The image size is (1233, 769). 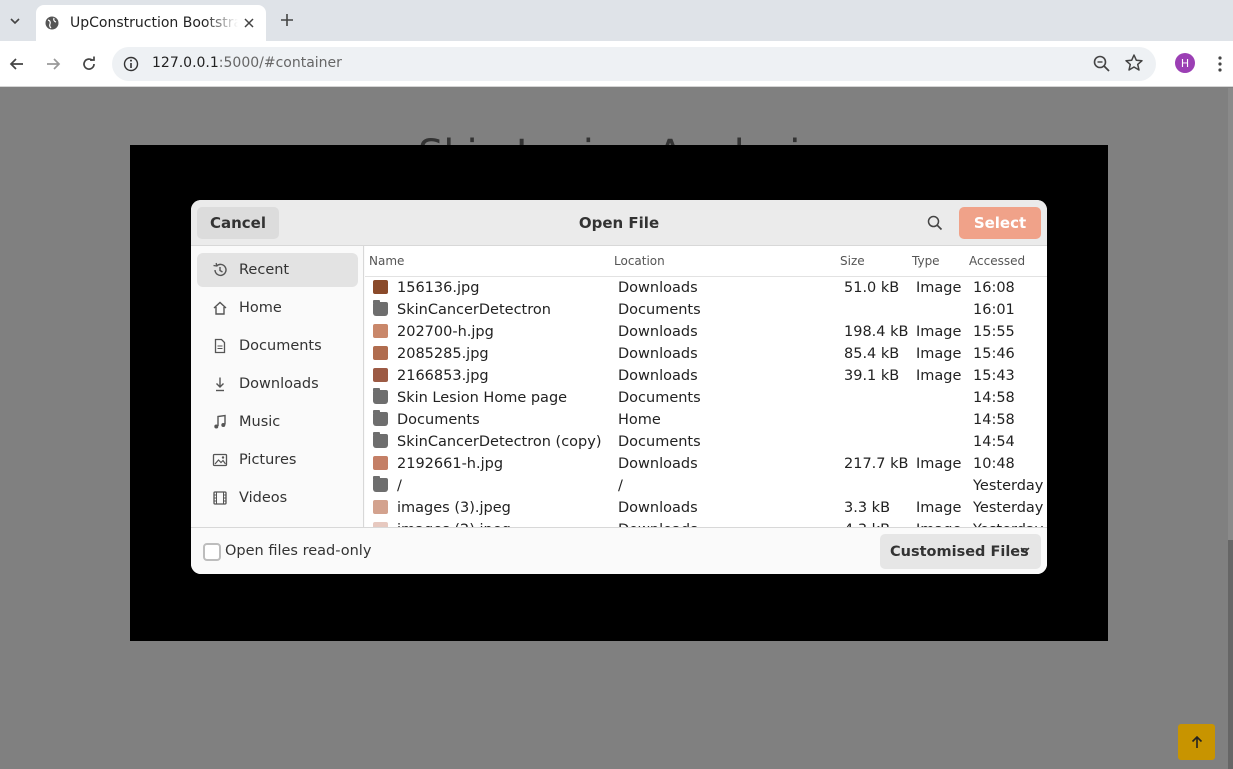 I want to click on sidebar-item-documents: Documents, so click(x=277, y=346).